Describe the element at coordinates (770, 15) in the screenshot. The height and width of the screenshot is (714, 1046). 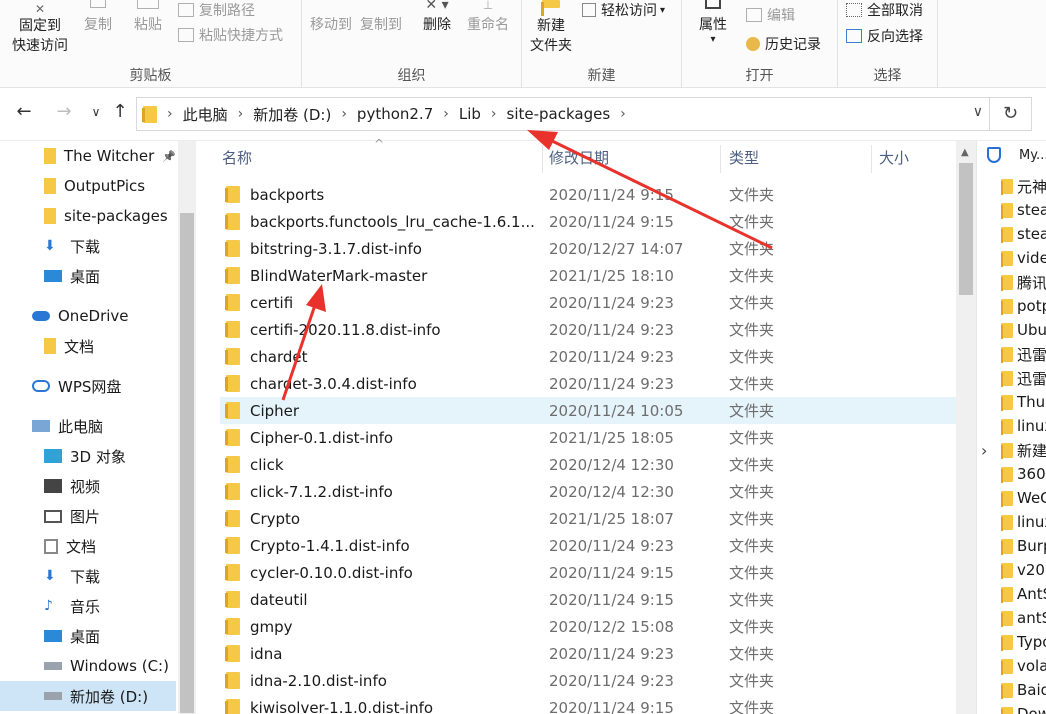
I see `edit-button: 编辑` at that location.